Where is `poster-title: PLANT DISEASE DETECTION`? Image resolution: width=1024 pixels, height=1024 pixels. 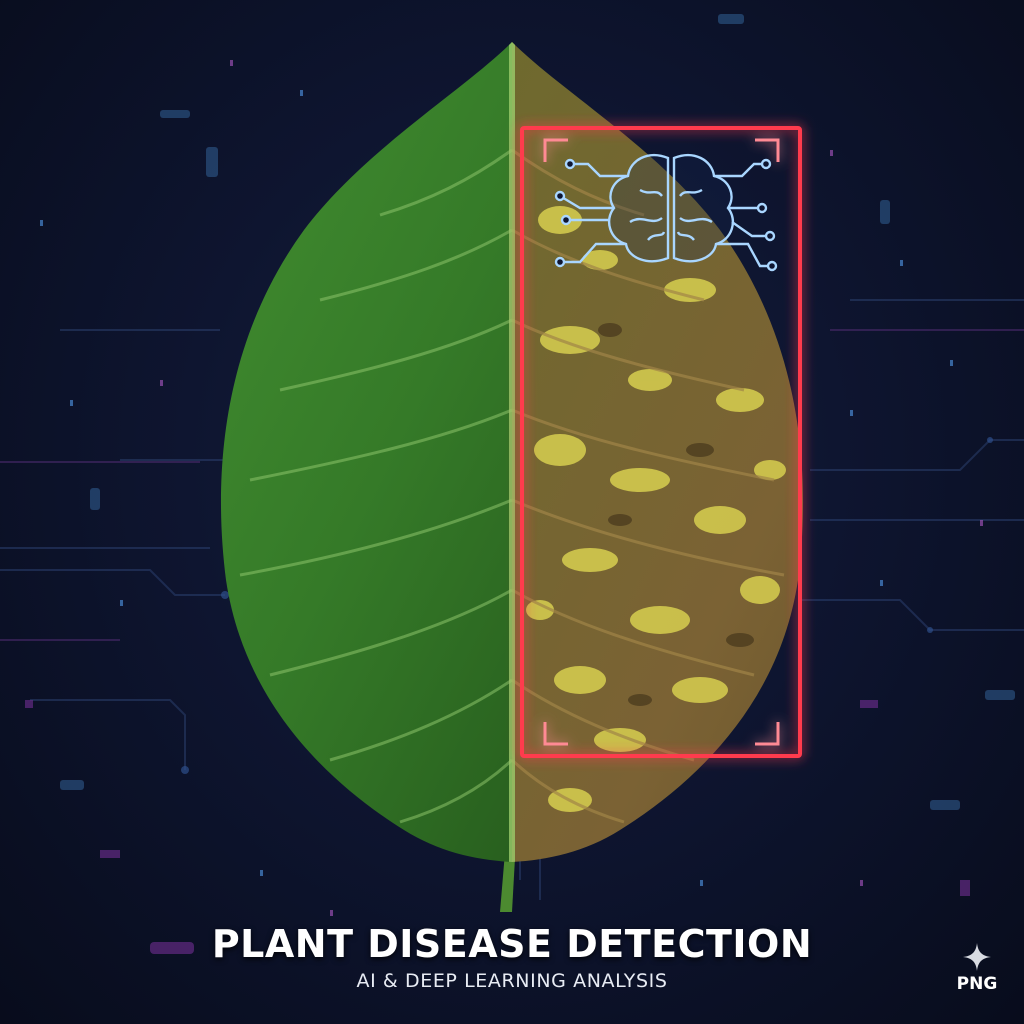 poster-title: PLANT DISEASE DETECTION is located at coordinates (512, 944).